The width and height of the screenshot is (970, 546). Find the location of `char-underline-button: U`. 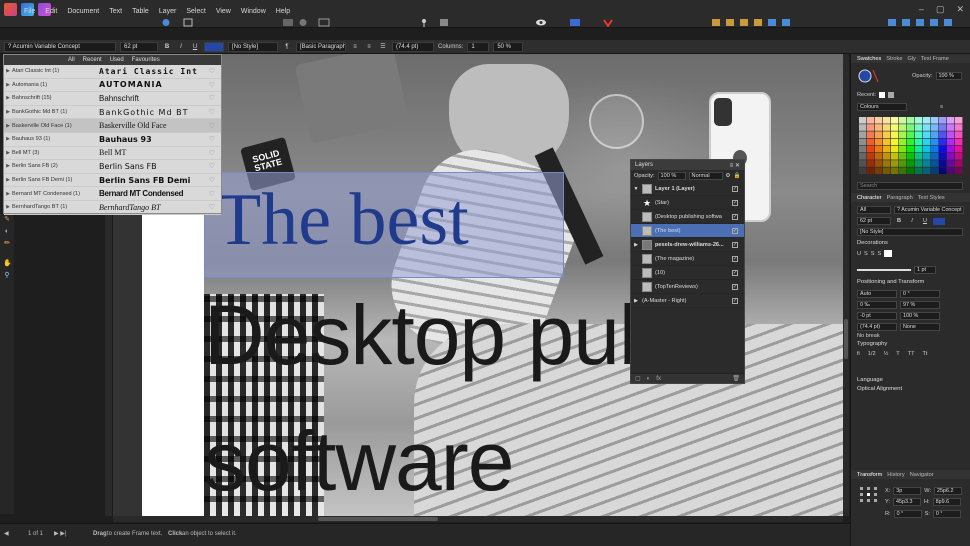

char-underline-button: U is located at coordinates (925, 221).